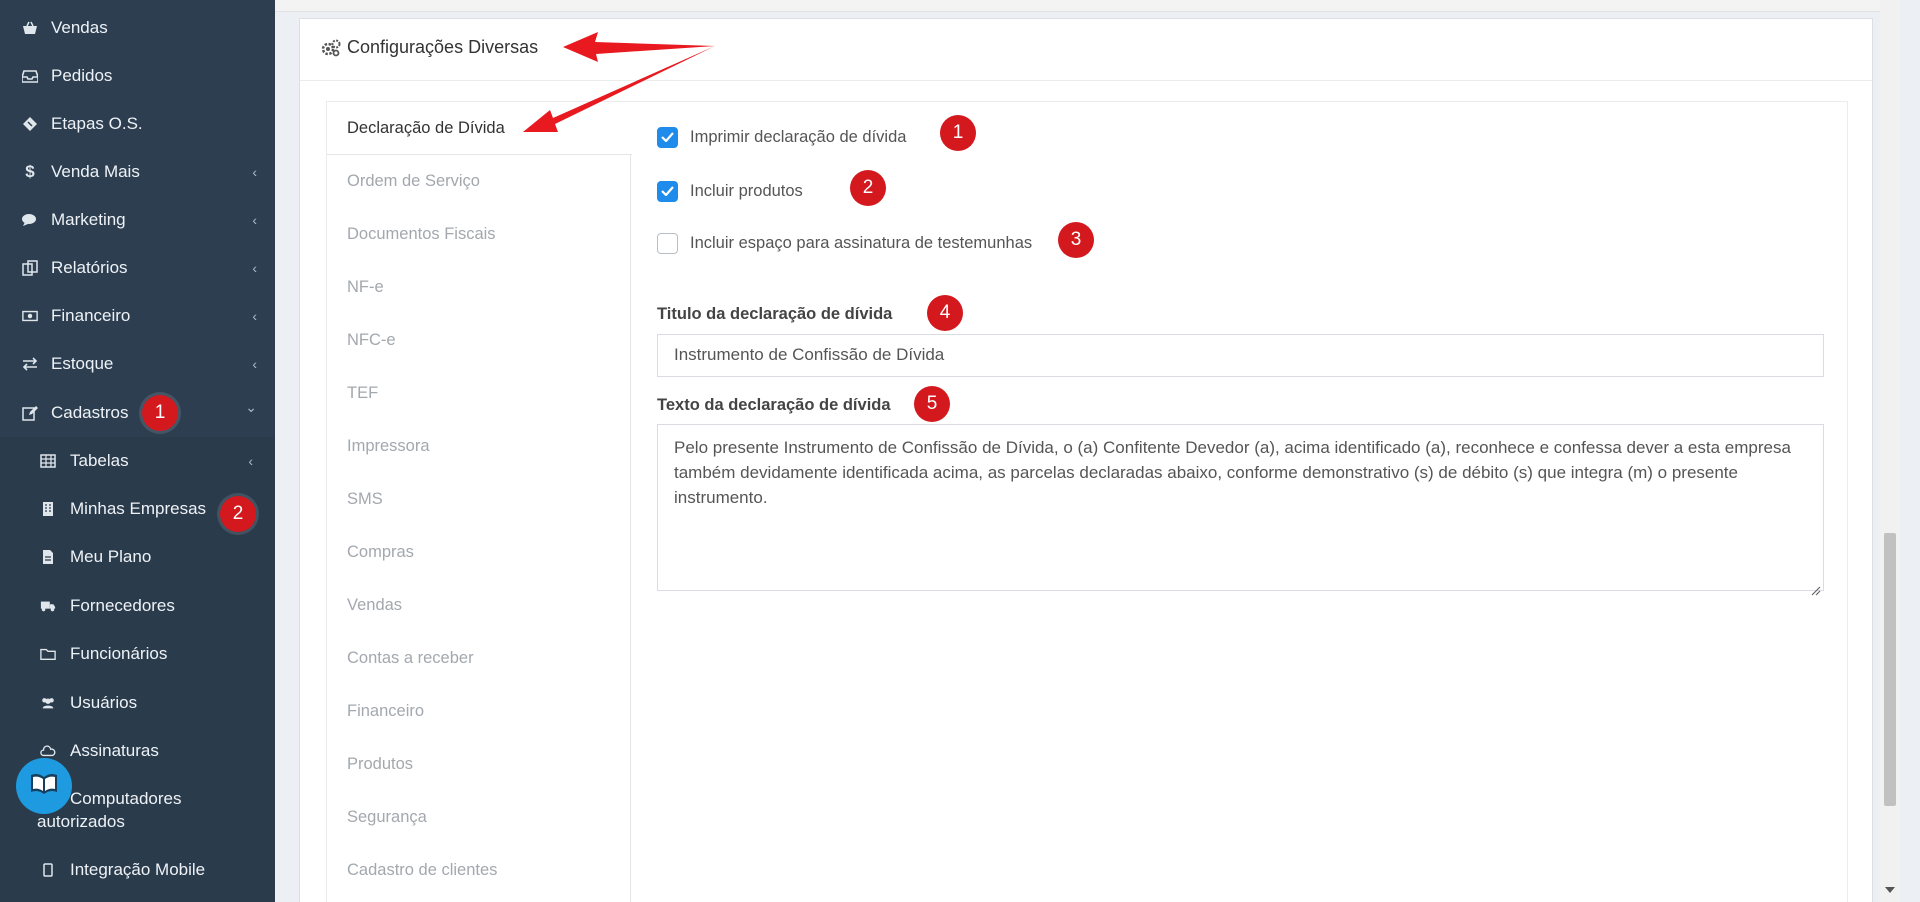 The image size is (1920, 902). What do you see at coordinates (479, 711) in the screenshot?
I see `tab-financeiro: Financeiro` at bounding box center [479, 711].